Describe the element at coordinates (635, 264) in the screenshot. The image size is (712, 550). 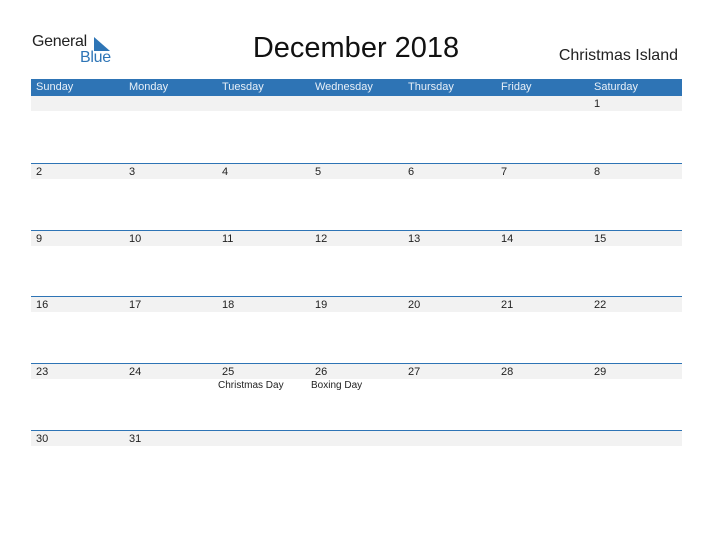
I see `day-cell: 15` at that location.